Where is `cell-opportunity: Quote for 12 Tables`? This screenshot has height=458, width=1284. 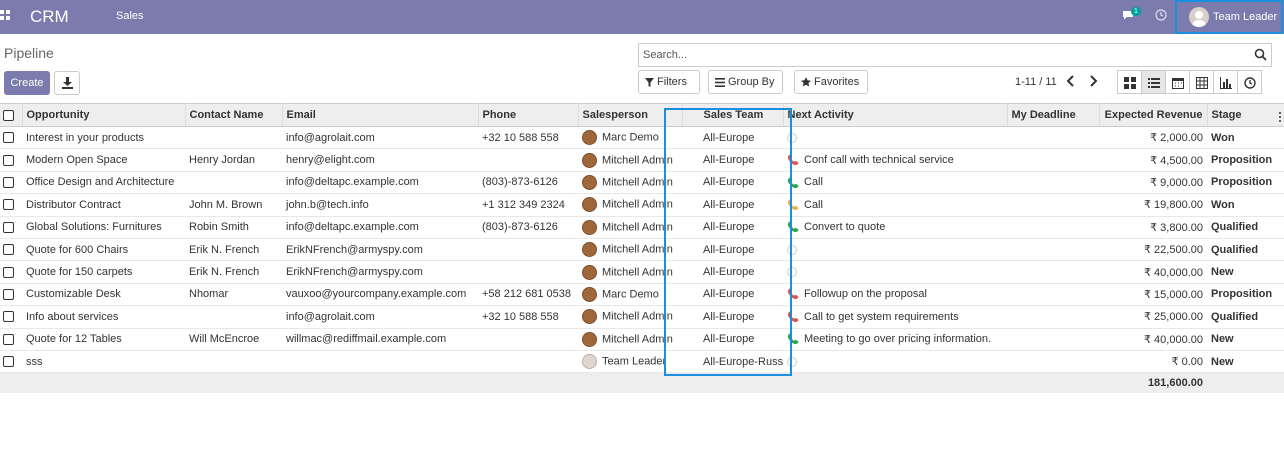 cell-opportunity: Quote for 12 Tables is located at coordinates (103, 339).